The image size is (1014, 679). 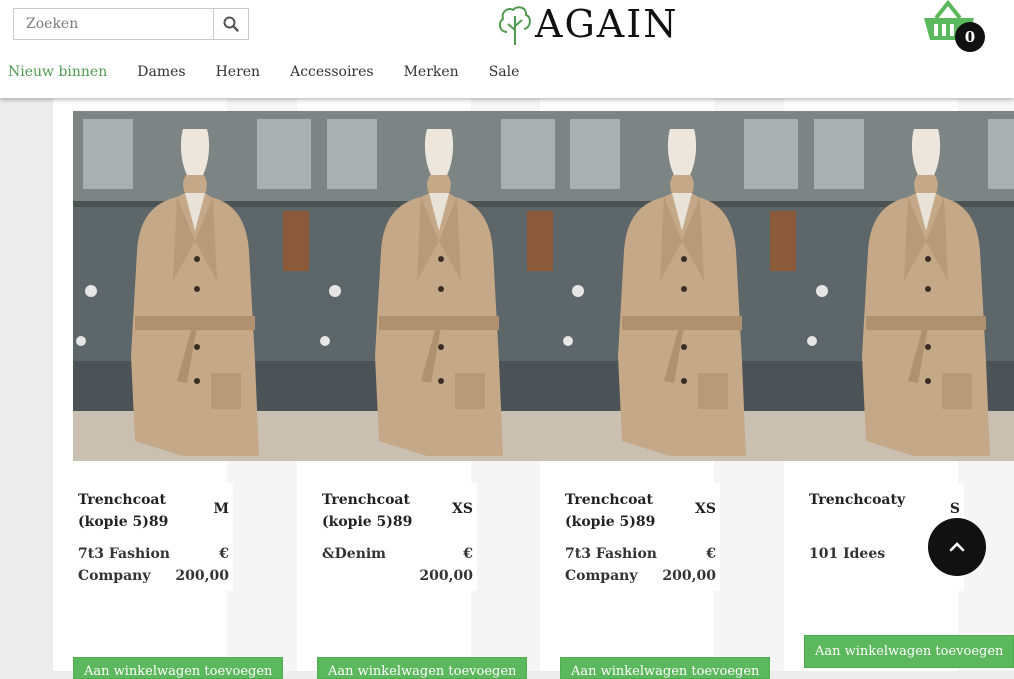 What do you see at coordinates (114, 24) in the screenshot?
I see `search-input` at bounding box center [114, 24].